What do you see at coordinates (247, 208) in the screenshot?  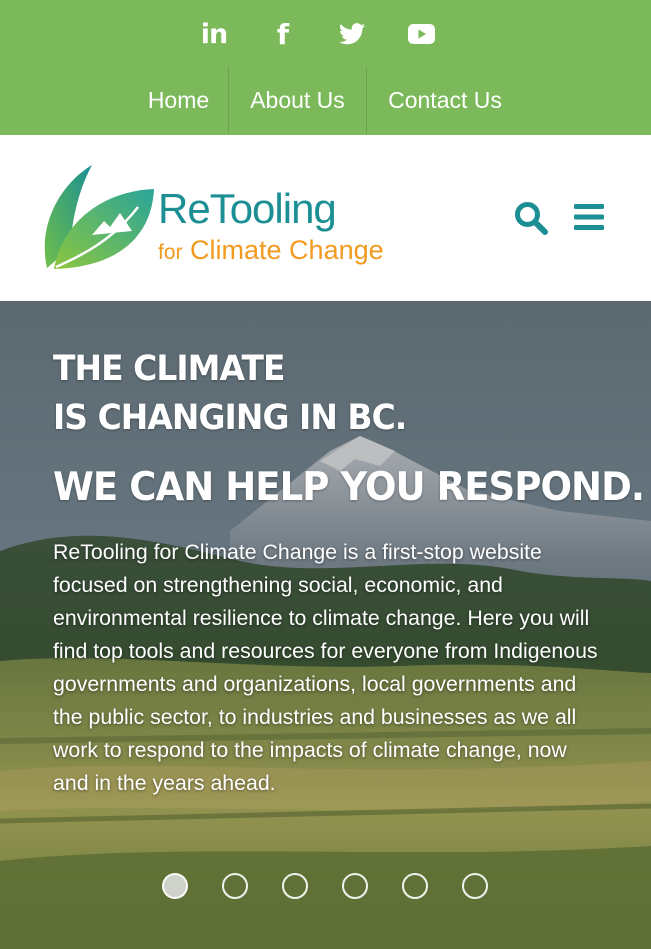 I see `logo-title: ReTooling` at bounding box center [247, 208].